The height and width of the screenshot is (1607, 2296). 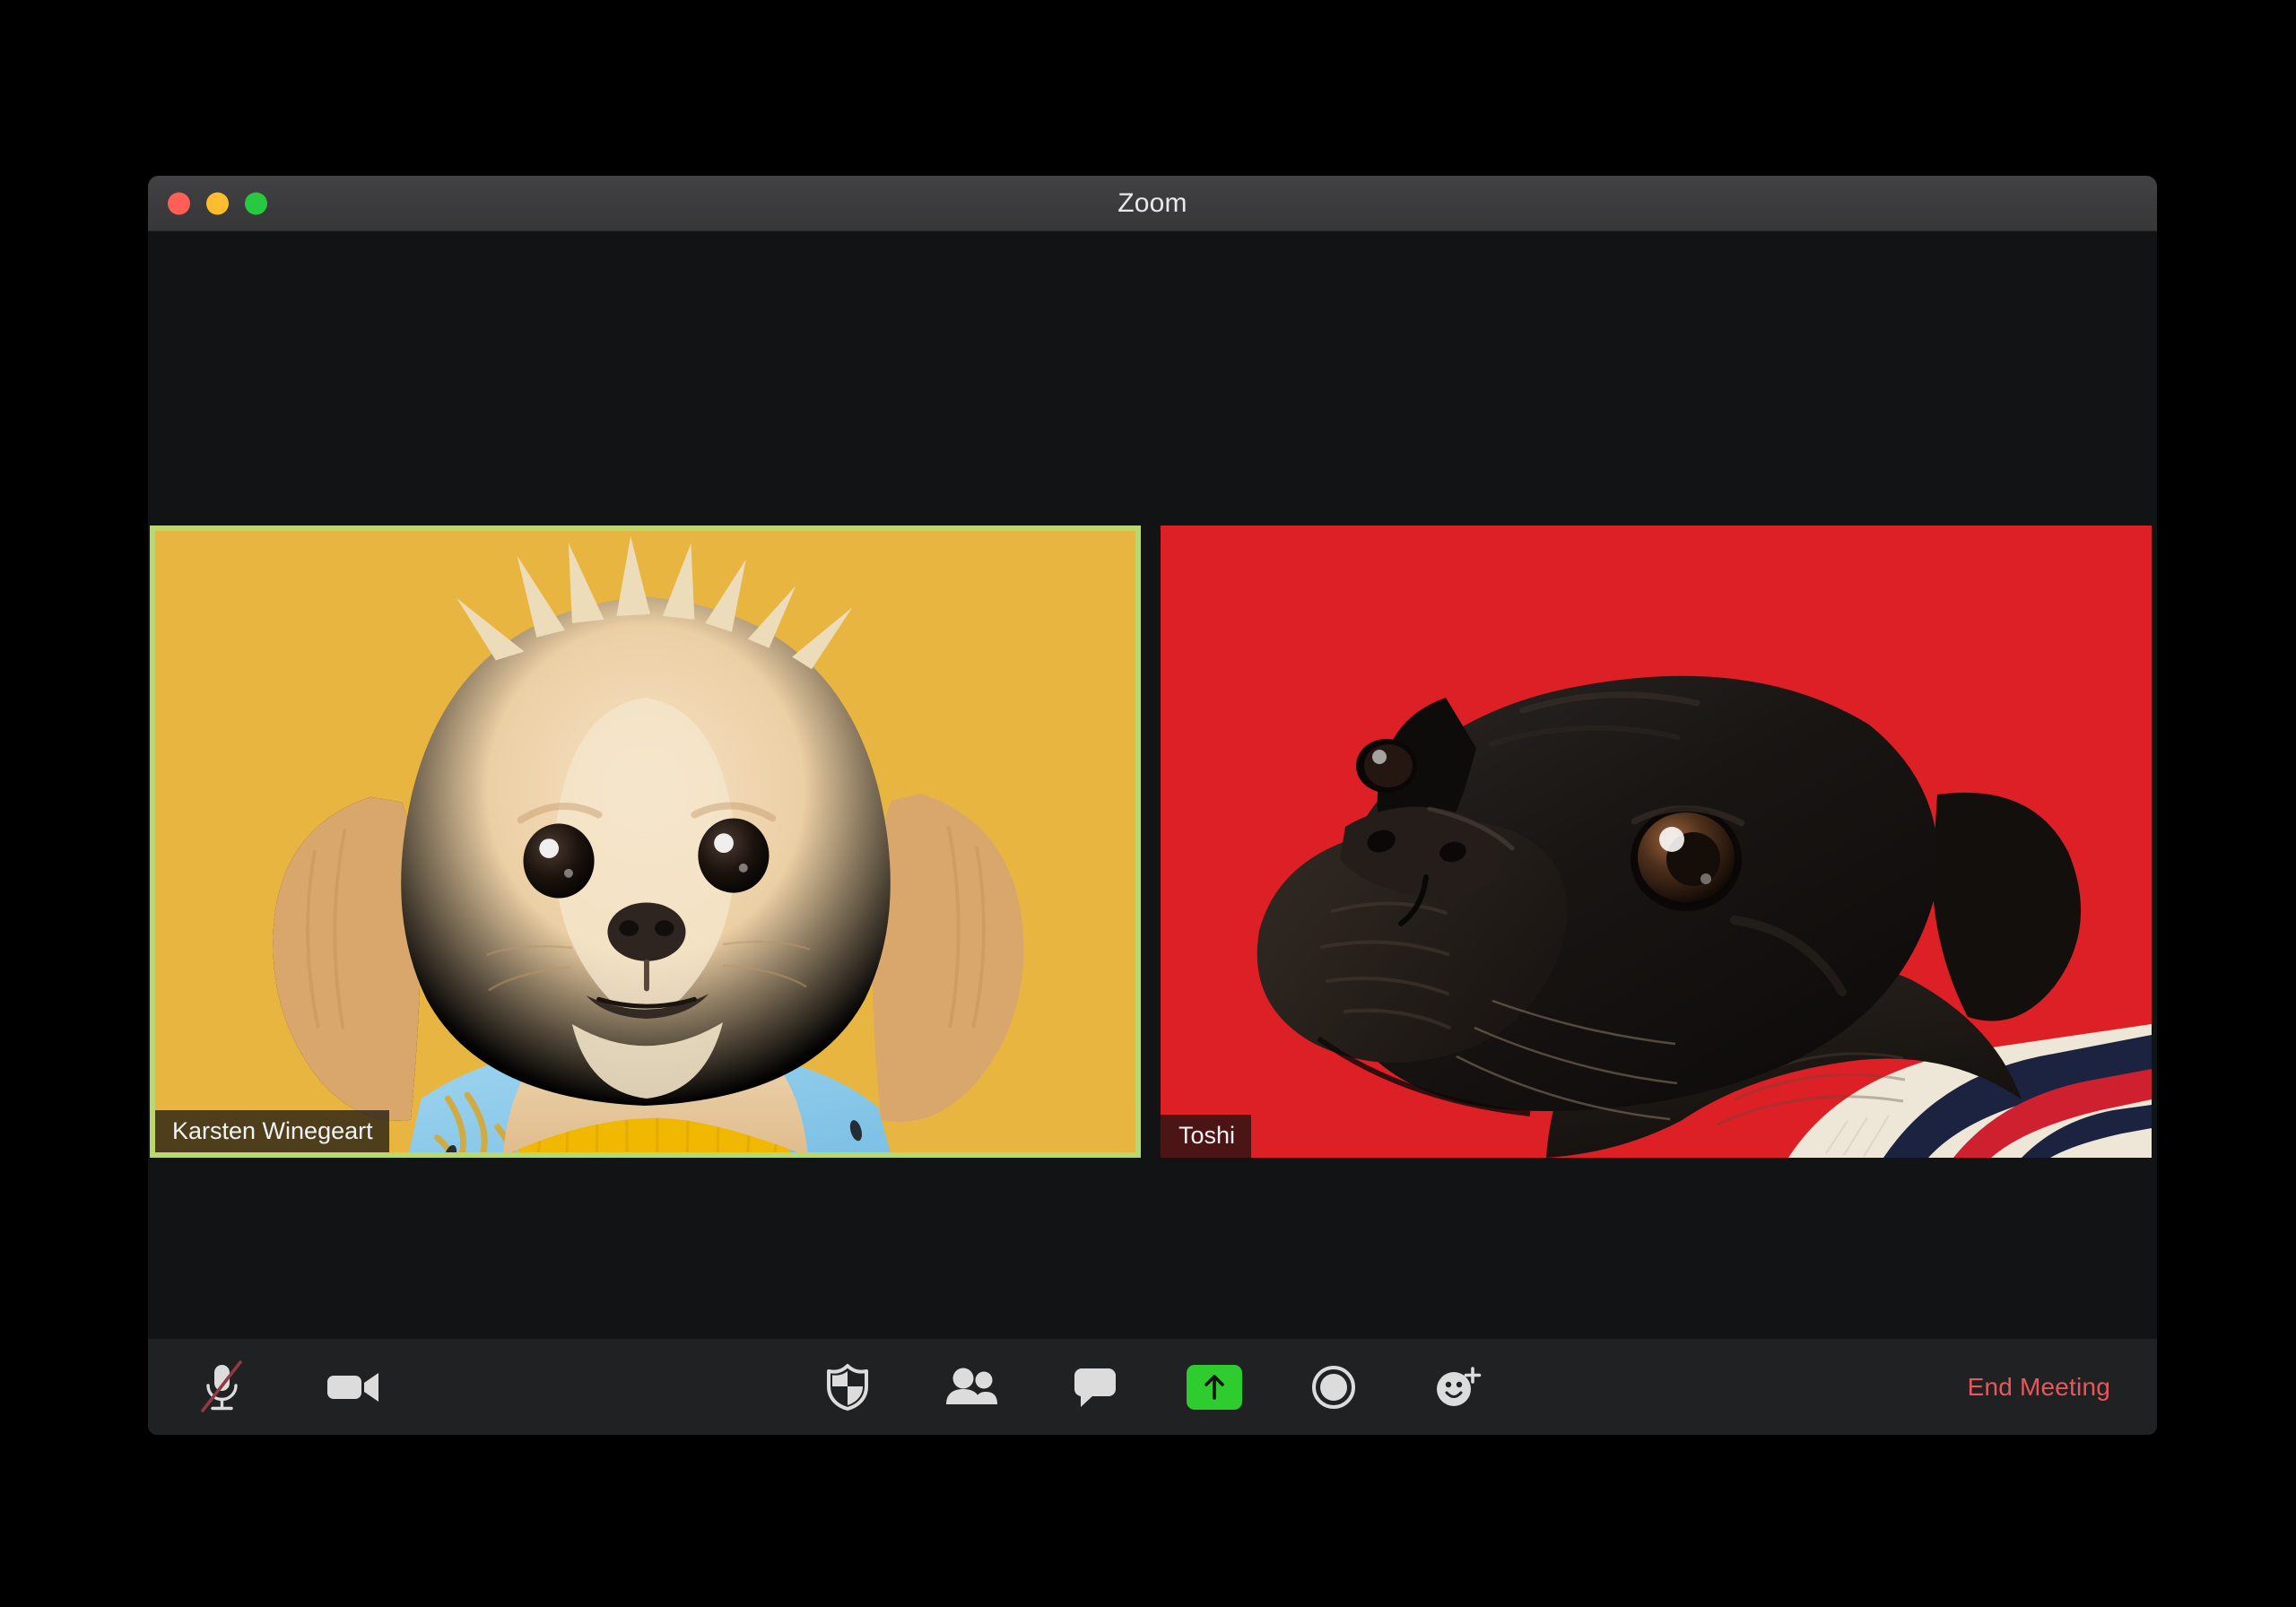 I want to click on reactions-icon, so click(x=1459, y=1386).